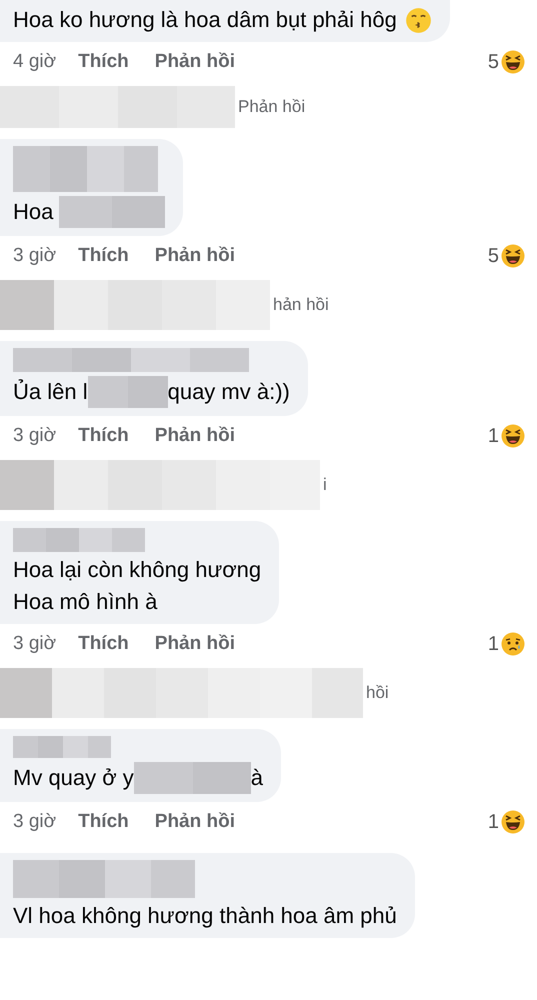 The image size is (537, 1000). Describe the element at coordinates (323, 485) in the screenshot. I see `view-replies-link: i` at that location.